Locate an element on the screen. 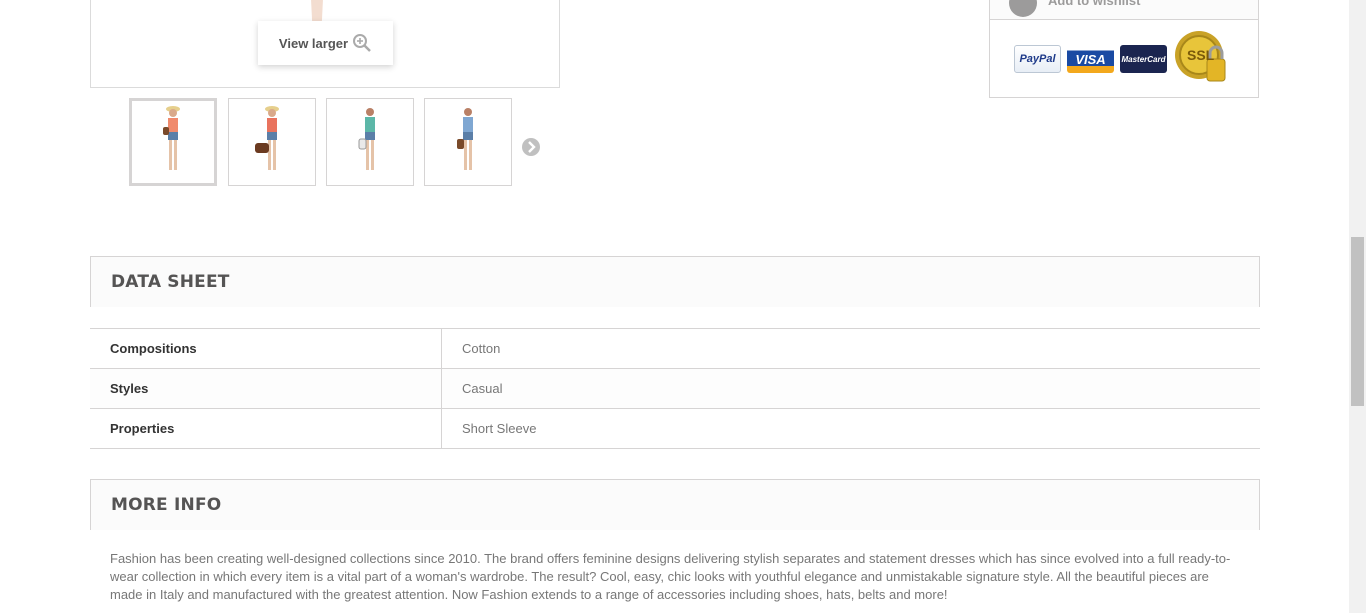  more-info-header: MORE INFO is located at coordinates (675, 504).